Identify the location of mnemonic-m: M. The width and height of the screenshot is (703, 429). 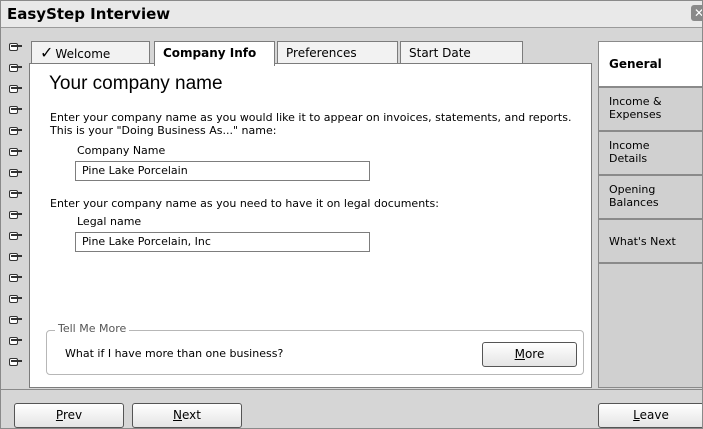
(519, 354).